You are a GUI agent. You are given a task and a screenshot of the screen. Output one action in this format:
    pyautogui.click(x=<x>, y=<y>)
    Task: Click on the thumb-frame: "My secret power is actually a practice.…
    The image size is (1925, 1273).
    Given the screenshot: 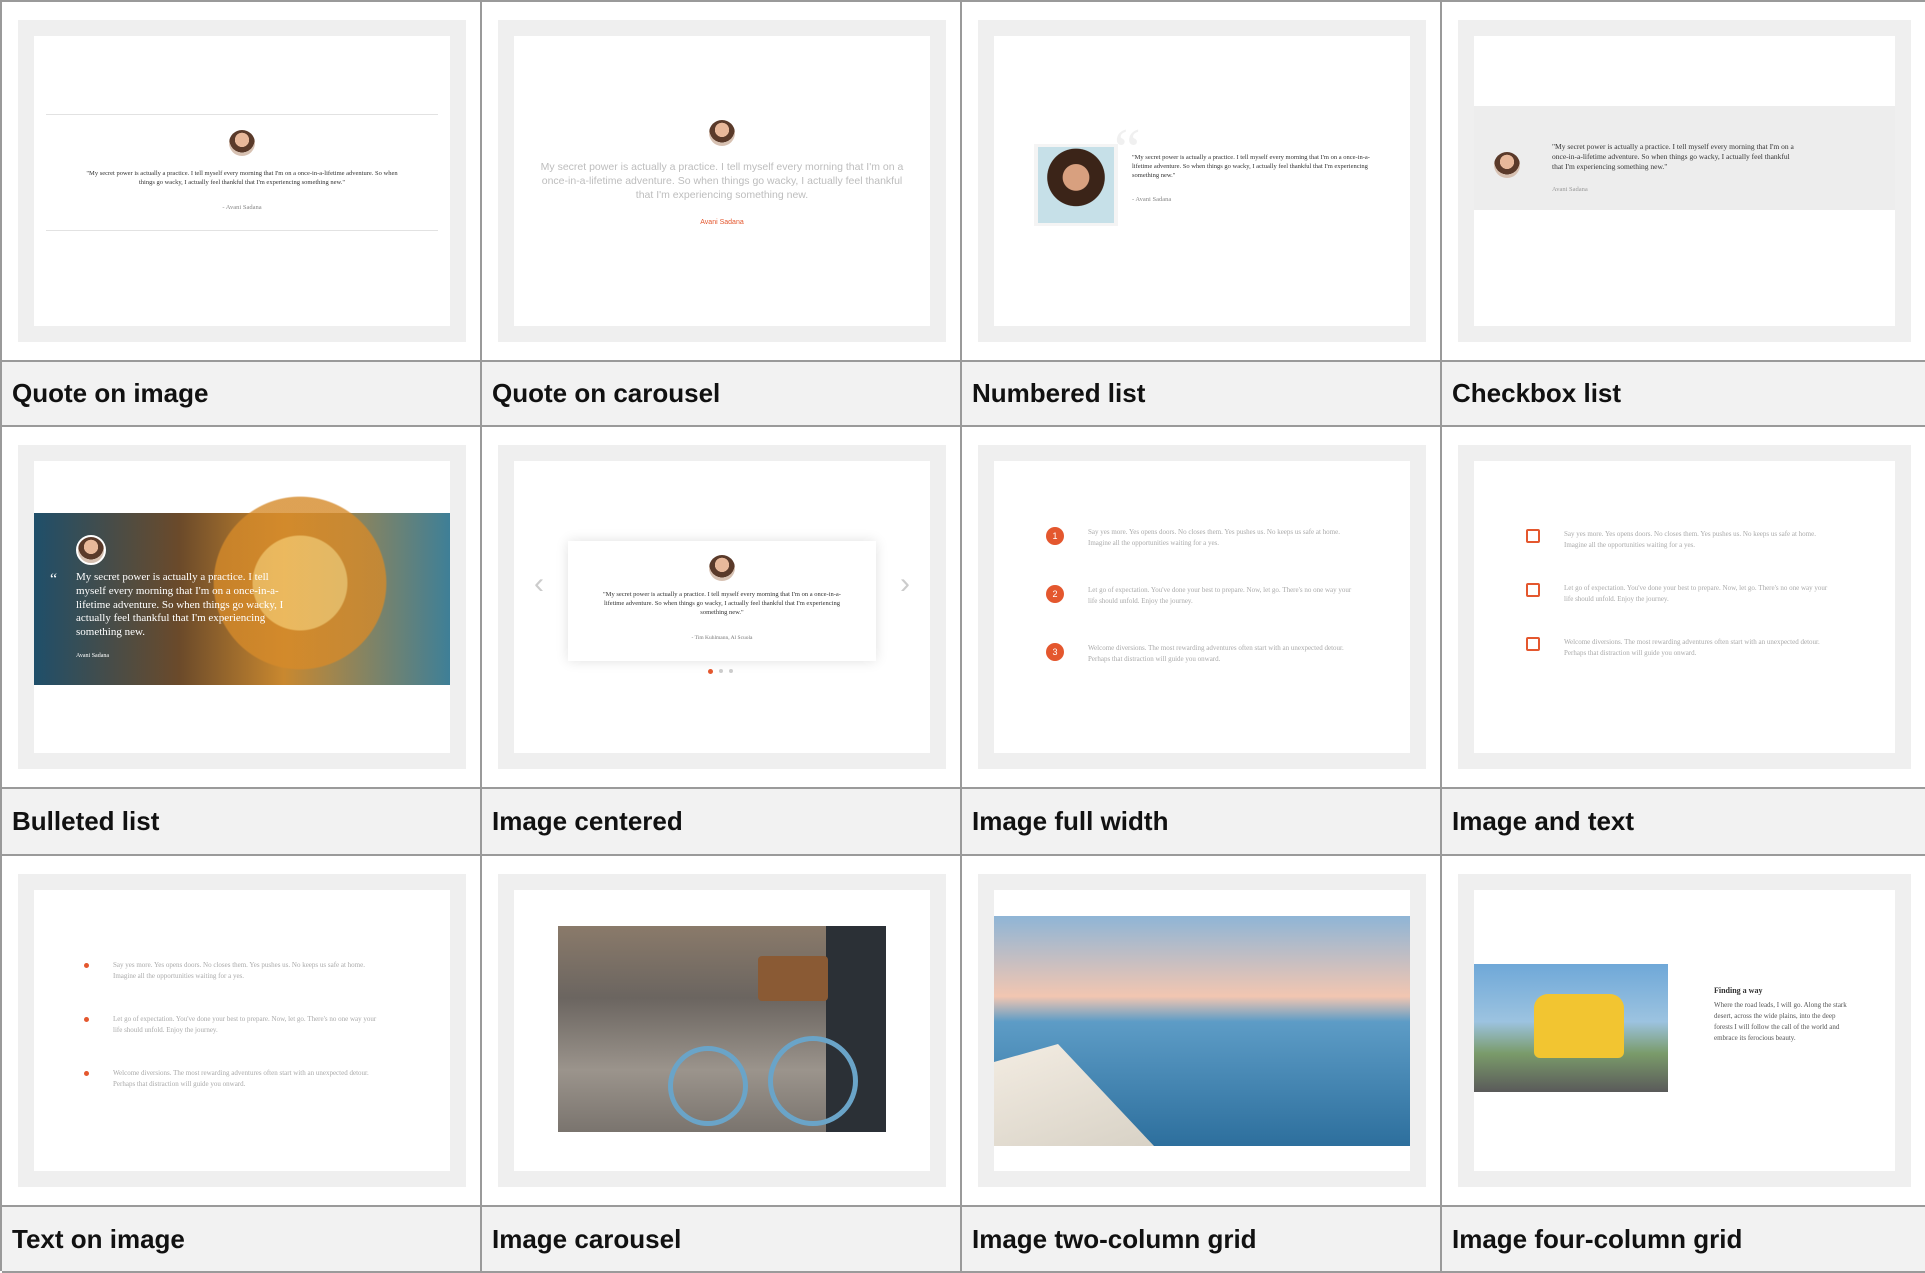 What is the action you would take?
    pyautogui.click(x=242, y=181)
    